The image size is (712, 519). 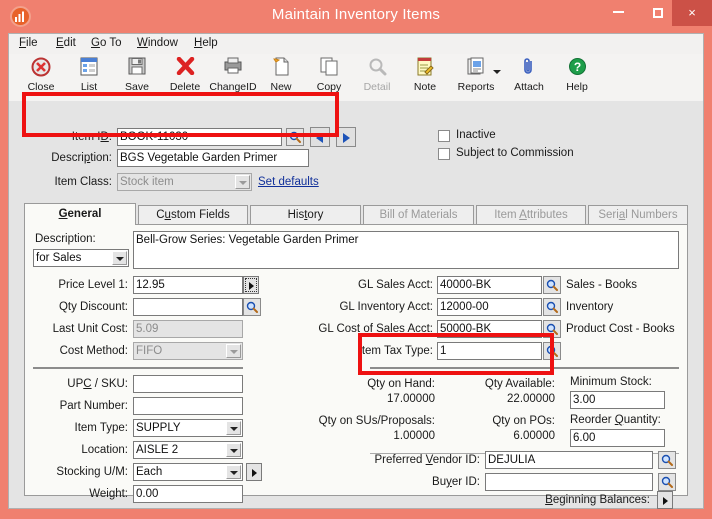 I want to click on maximize-button, so click(x=658, y=13).